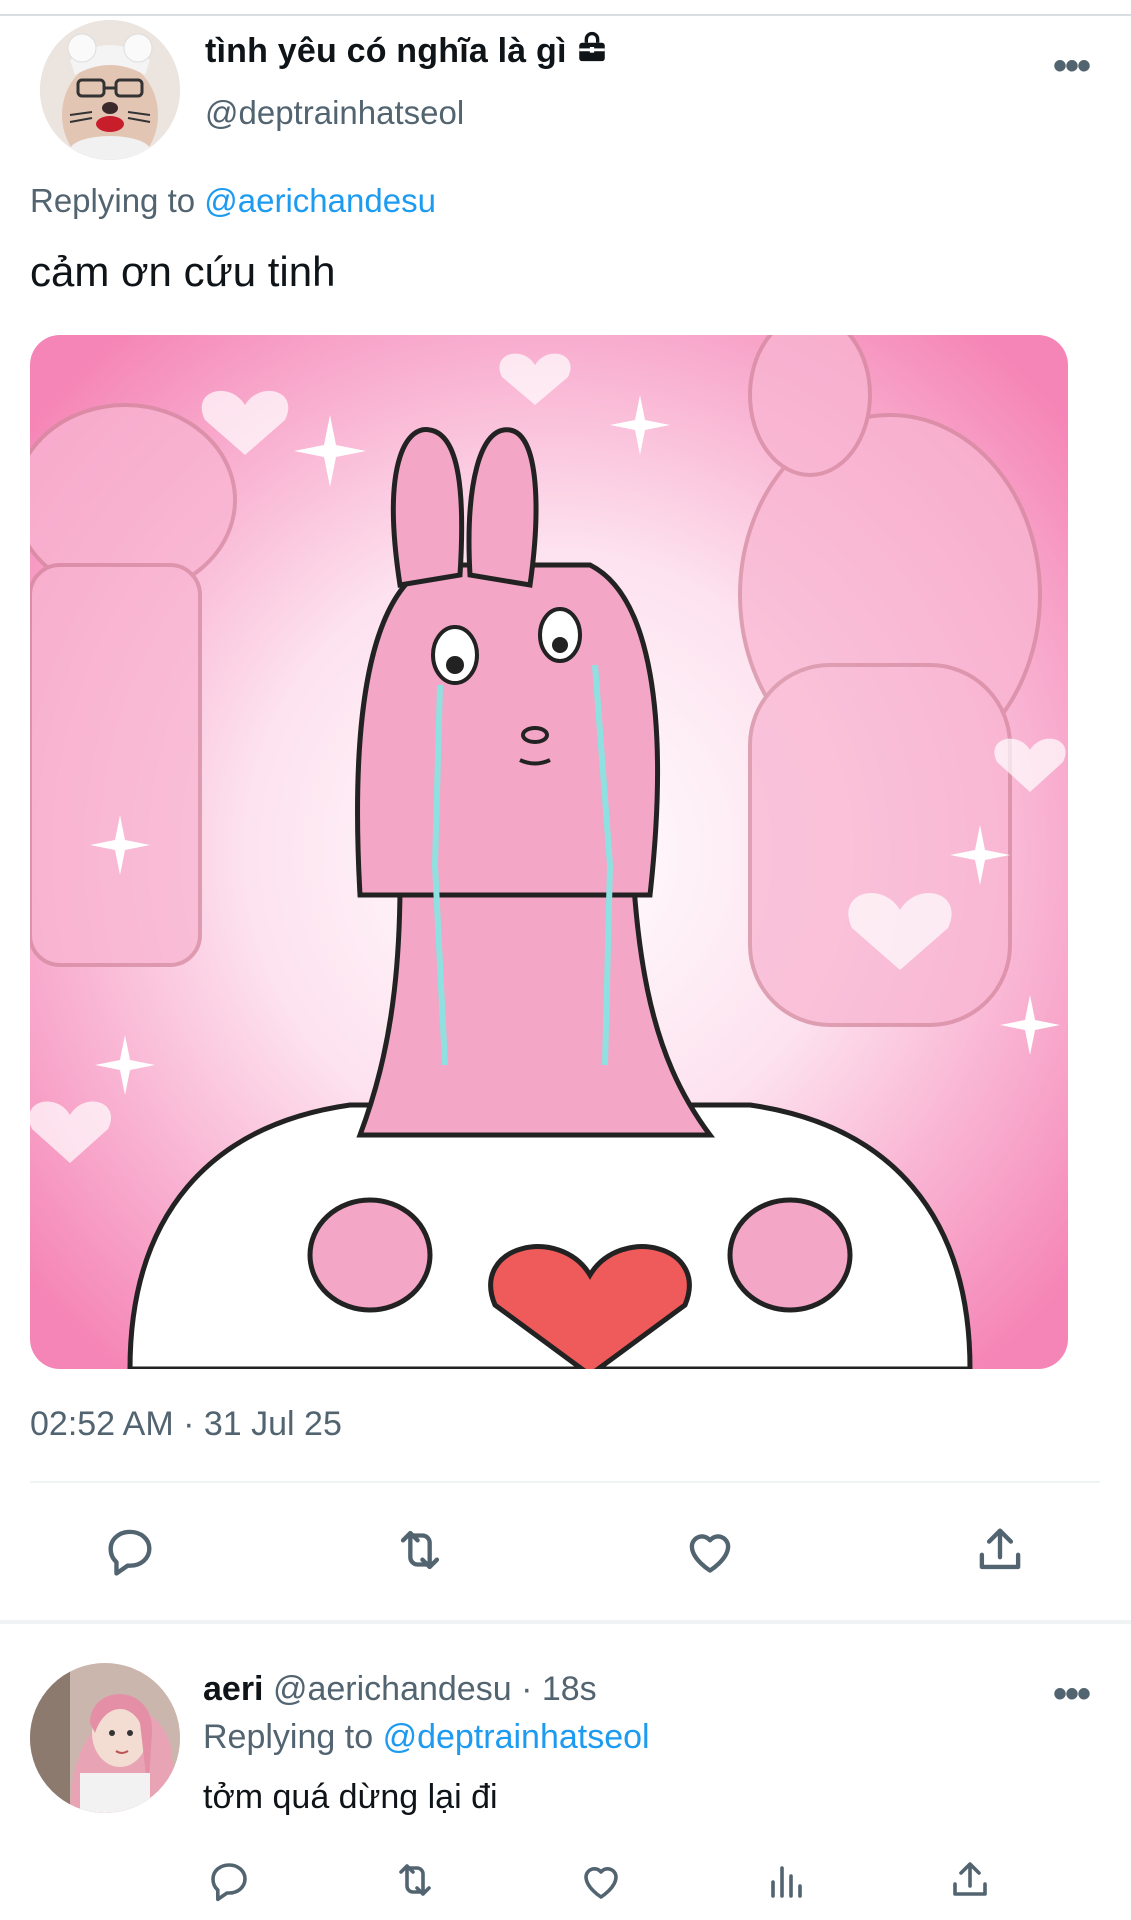  Describe the element at coordinates (434, 1689) in the screenshot. I see `reply-handle-time: @aerichandesu · 18s` at that location.